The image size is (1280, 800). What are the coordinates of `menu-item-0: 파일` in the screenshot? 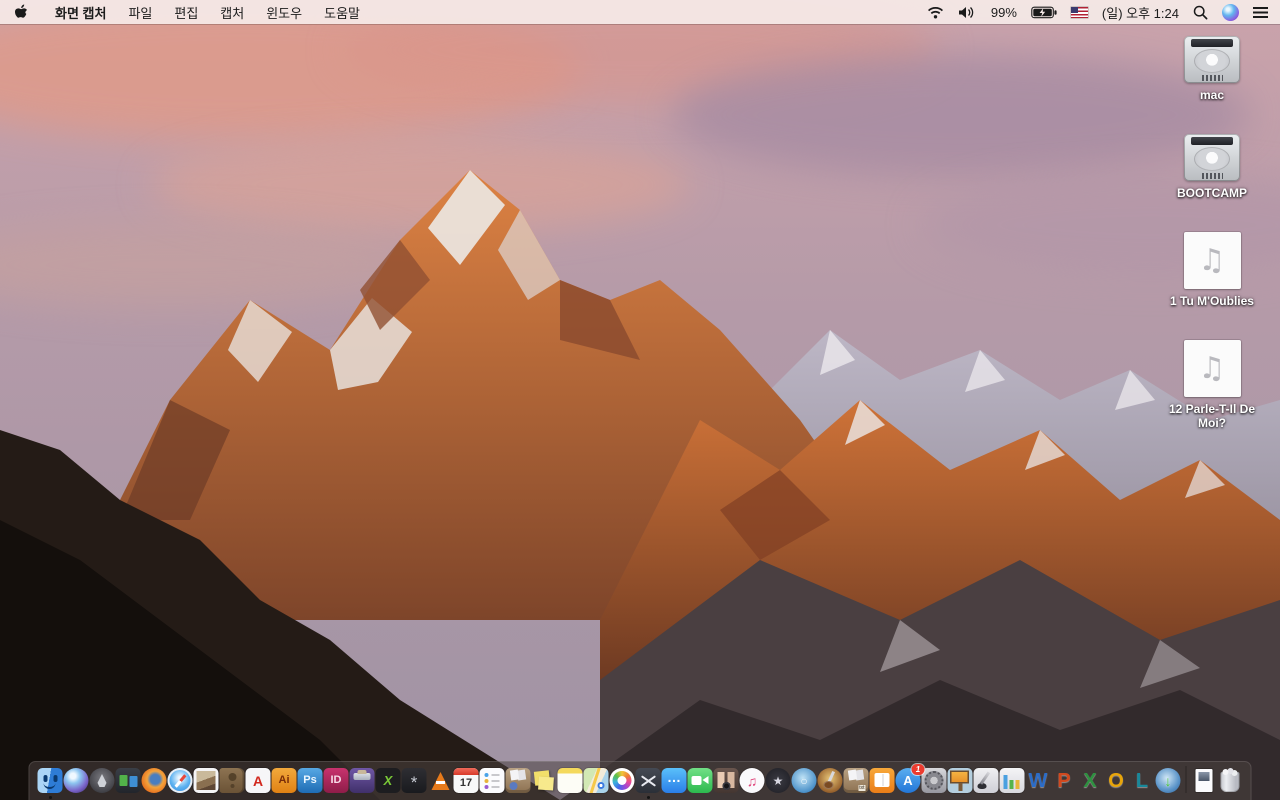 It's located at (140, 12).